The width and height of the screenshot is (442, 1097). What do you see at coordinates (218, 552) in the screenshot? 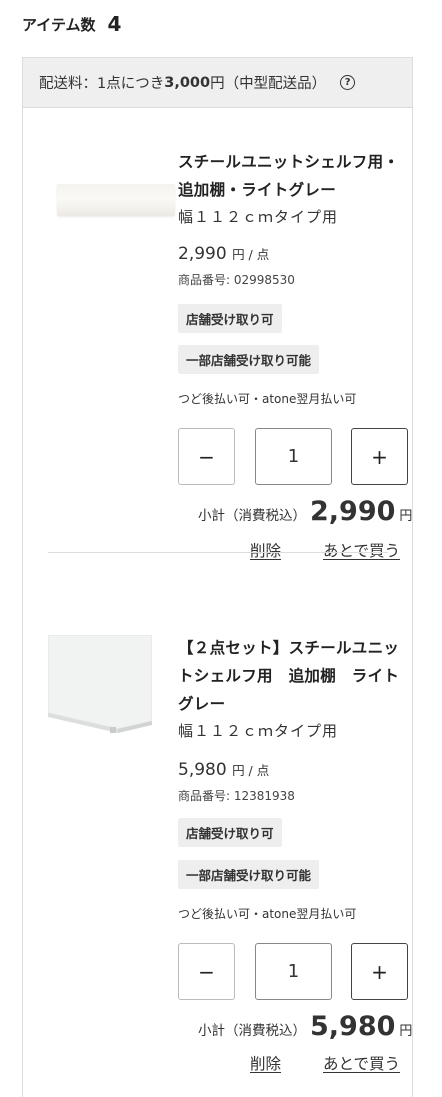
I see `item-divider` at bounding box center [218, 552].